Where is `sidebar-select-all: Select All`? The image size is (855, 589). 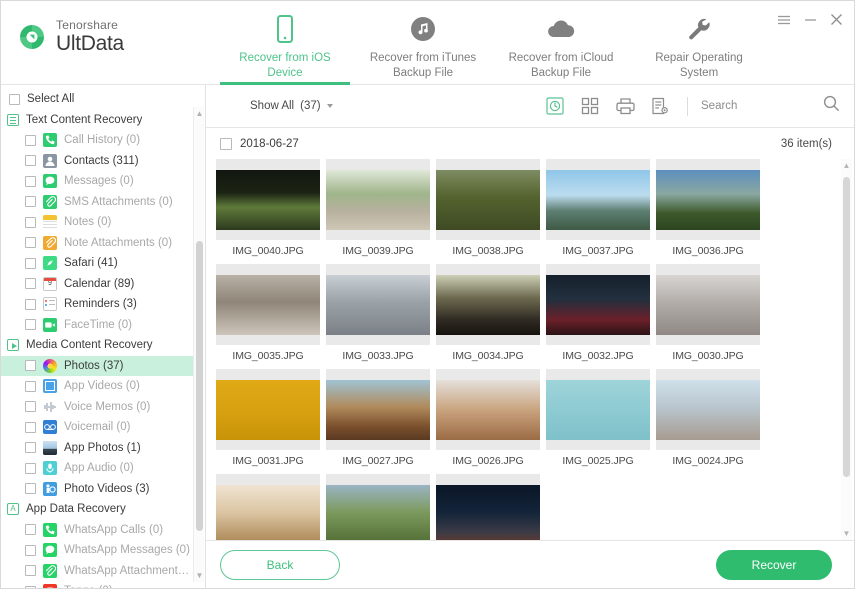 sidebar-select-all: Select All is located at coordinates (97, 99).